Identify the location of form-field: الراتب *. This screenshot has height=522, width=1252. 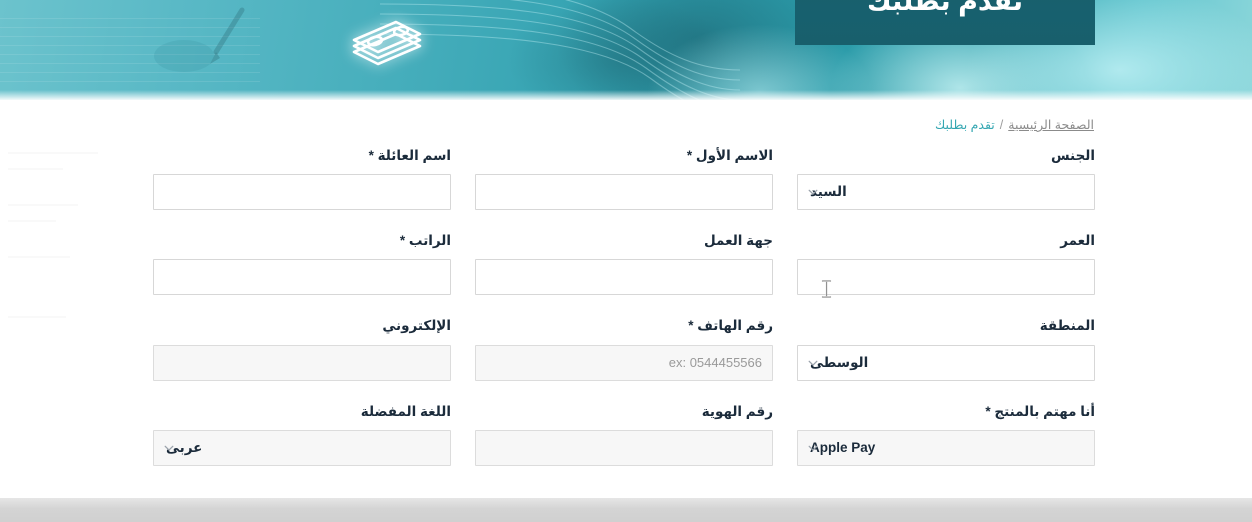
(302, 264).